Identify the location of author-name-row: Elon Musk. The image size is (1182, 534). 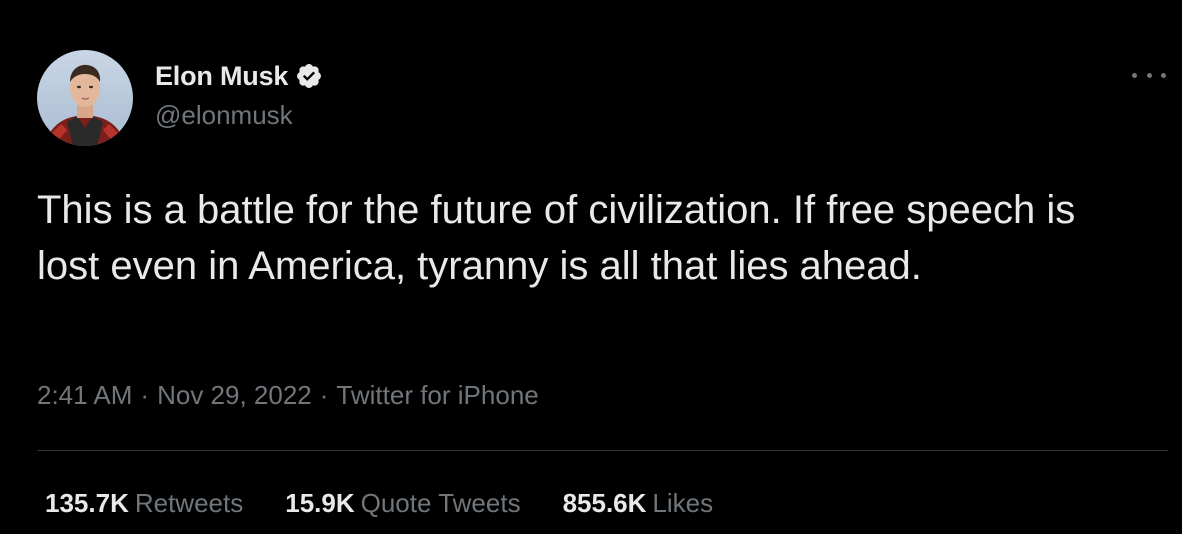
(239, 76).